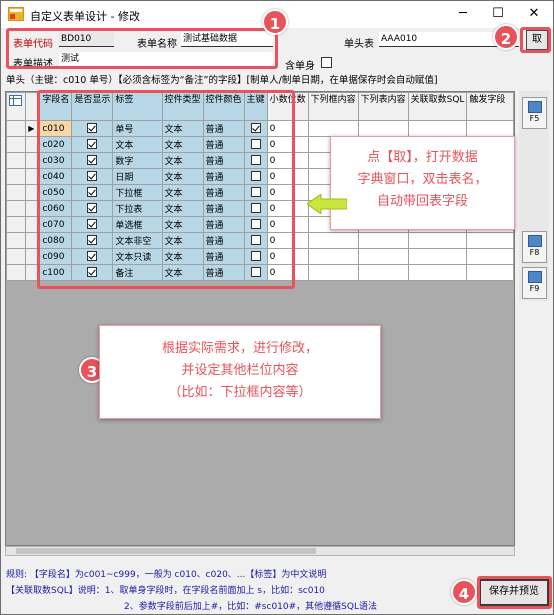 The width and height of the screenshot is (554, 615). I want to click on side-toolbar: F5 F8 F9, so click(534, 196).